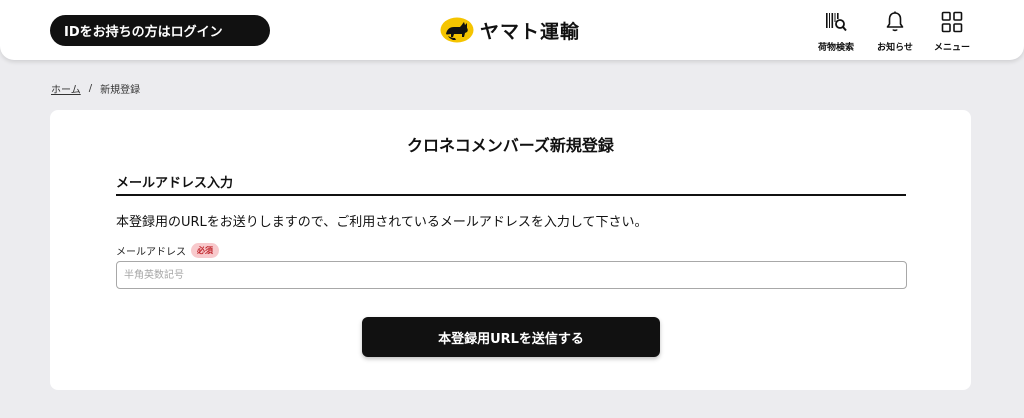 The width and height of the screenshot is (1024, 418). Describe the element at coordinates (952, 22) in the screenshot. I see `grid-menu-icon` at that location.